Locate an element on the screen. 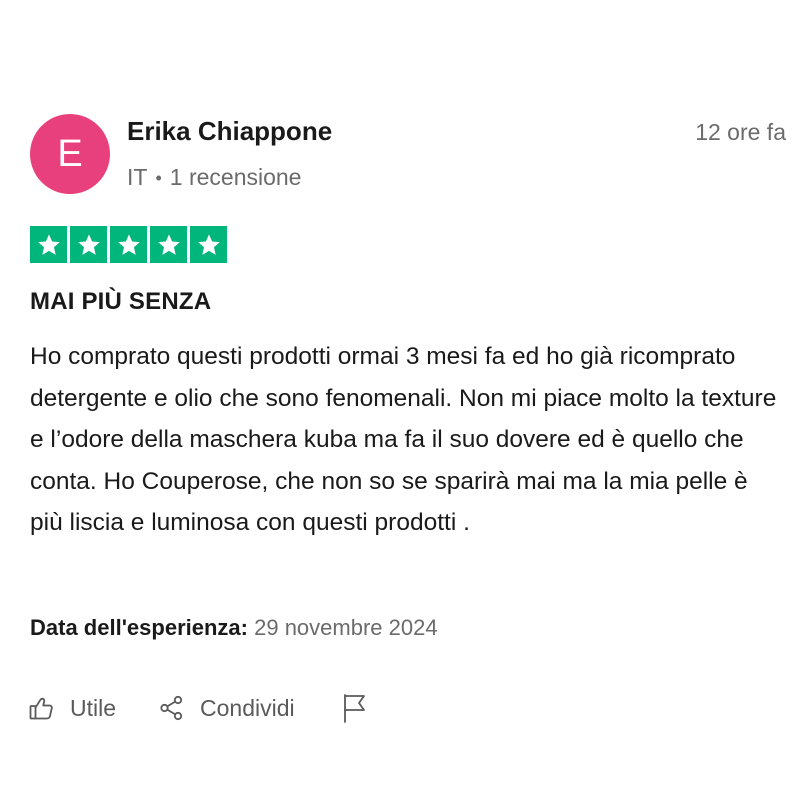 The image size is (800, 800). review-title: MAI PIÙ SENZA is located at coordinates (121, 301).